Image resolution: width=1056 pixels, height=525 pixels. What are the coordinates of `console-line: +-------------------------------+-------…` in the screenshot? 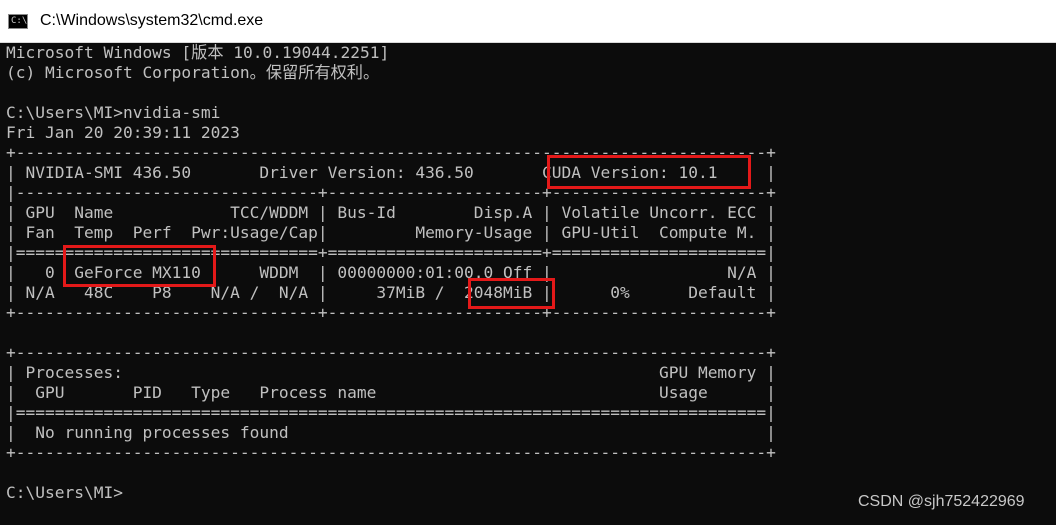 It's located at (391, 312).